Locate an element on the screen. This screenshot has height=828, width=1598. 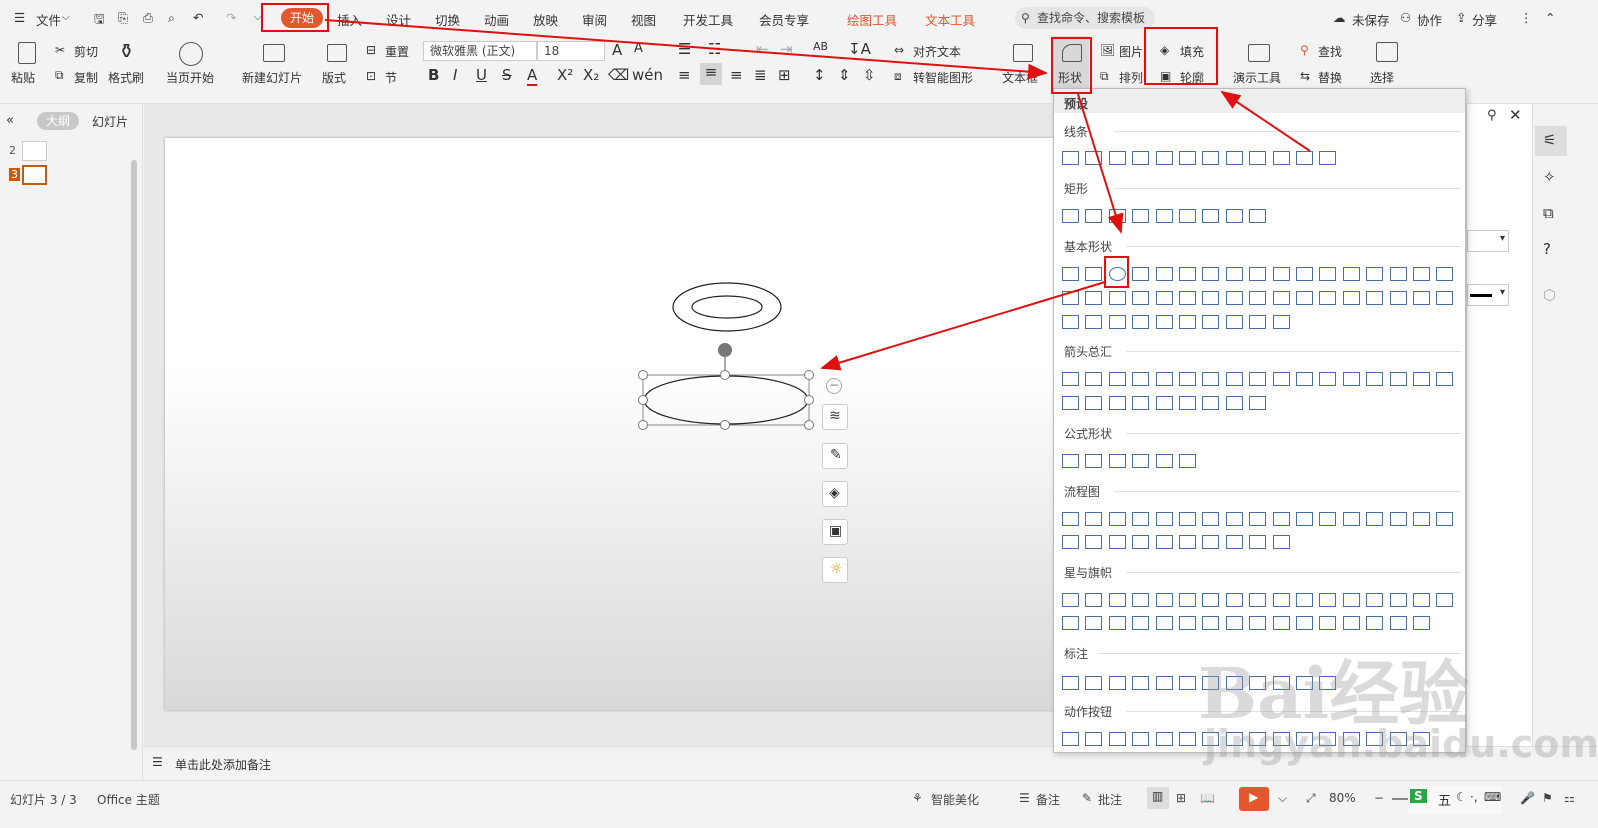
pin-icon: ⚲ is located at coordinates (1492, 115).